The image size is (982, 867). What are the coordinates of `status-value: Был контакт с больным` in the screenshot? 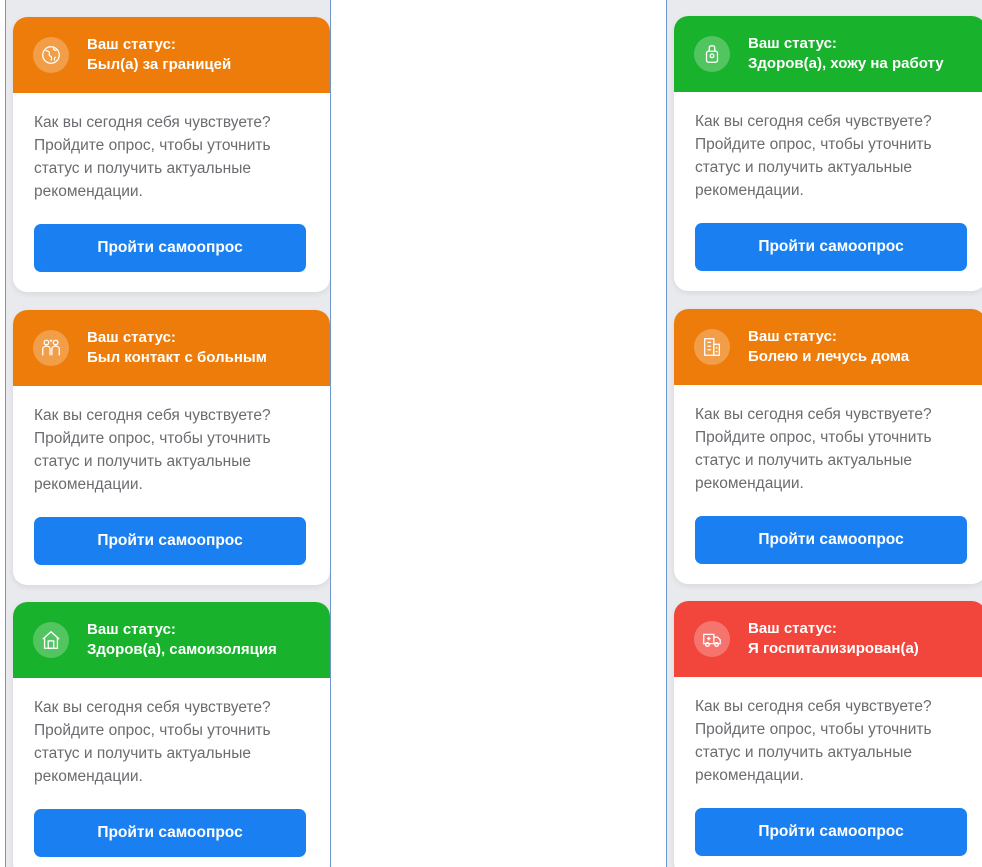 It's located at (177, 357).